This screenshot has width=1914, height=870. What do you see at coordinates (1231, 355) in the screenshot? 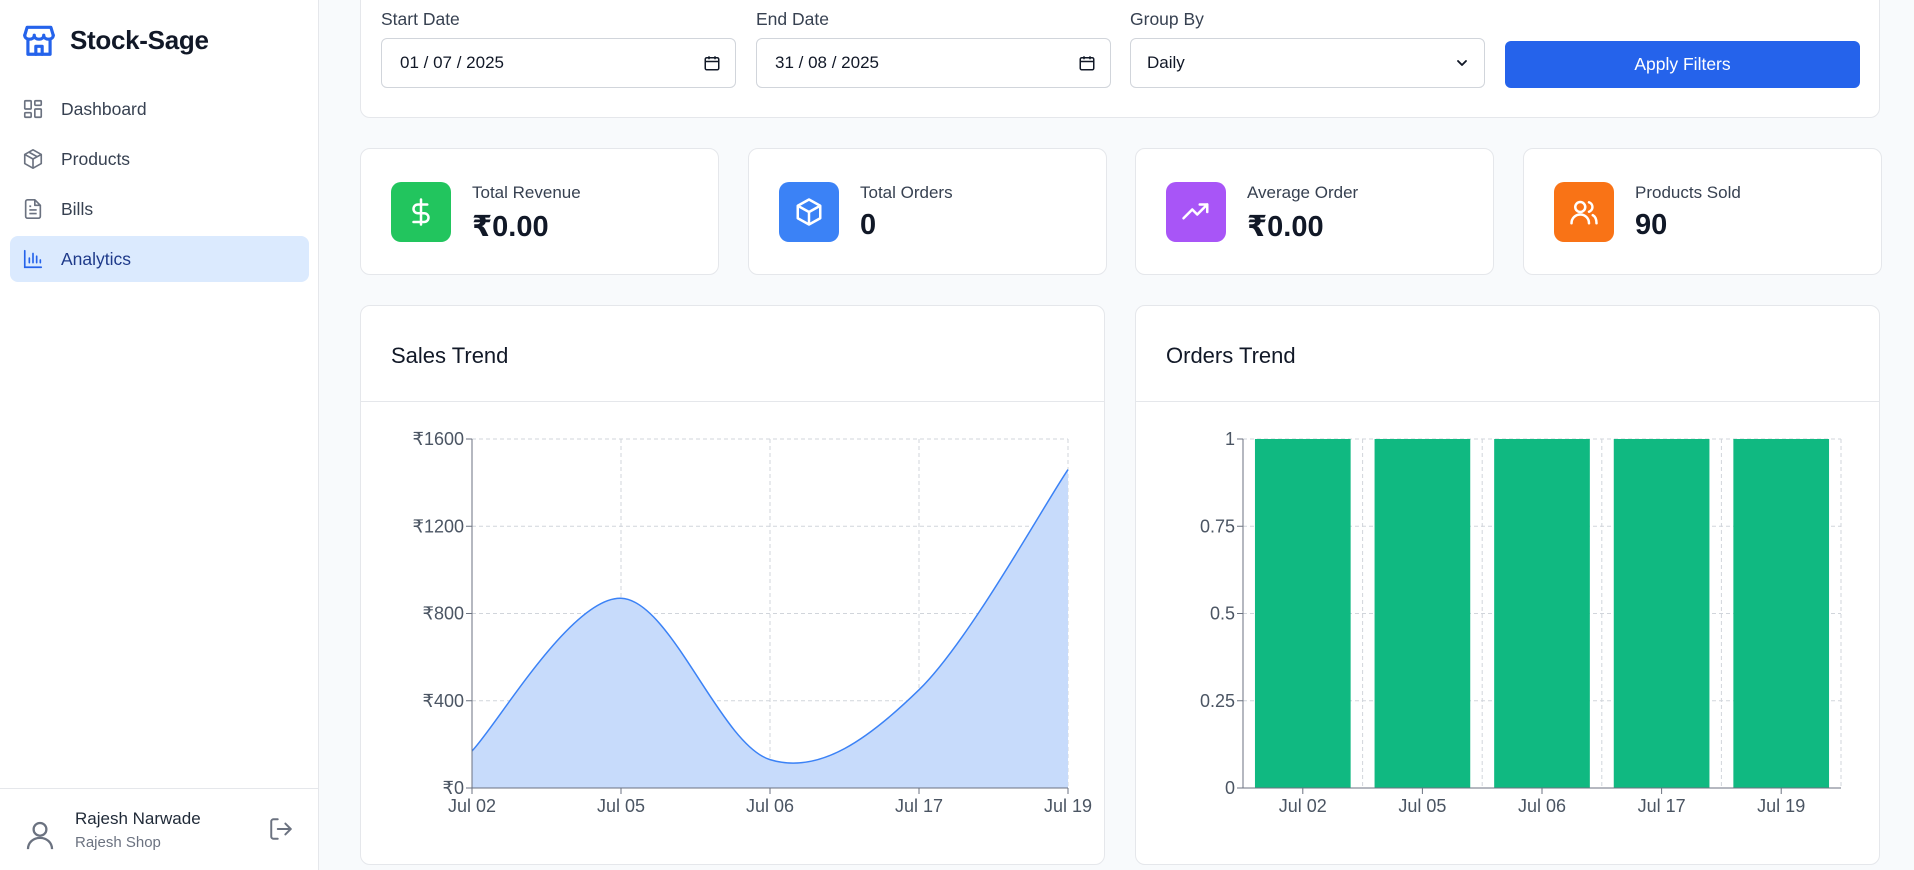
I see `chart-title: Orders Trend` at bounding box center [1231, 355].